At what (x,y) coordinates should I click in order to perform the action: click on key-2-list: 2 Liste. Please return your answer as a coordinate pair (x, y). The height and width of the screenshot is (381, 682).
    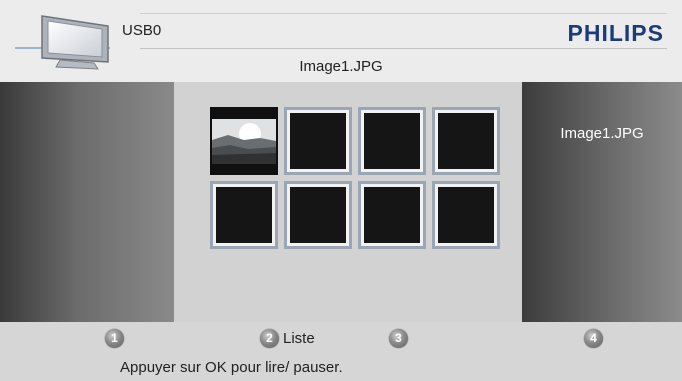
    Looking at the image, I should click on (287, 338).